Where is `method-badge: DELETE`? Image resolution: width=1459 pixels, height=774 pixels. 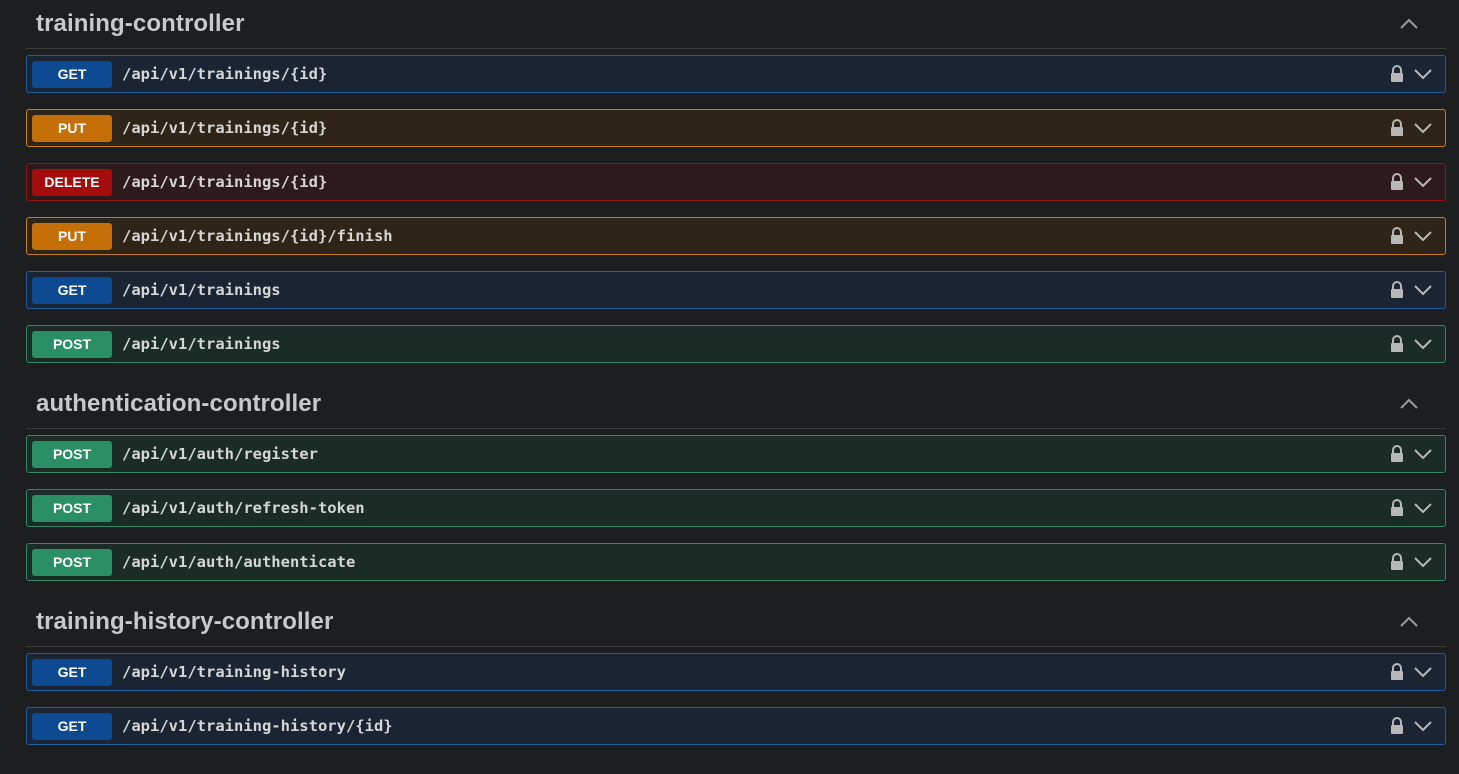
method-badge: DELETE is located at coordinates (72, 182).